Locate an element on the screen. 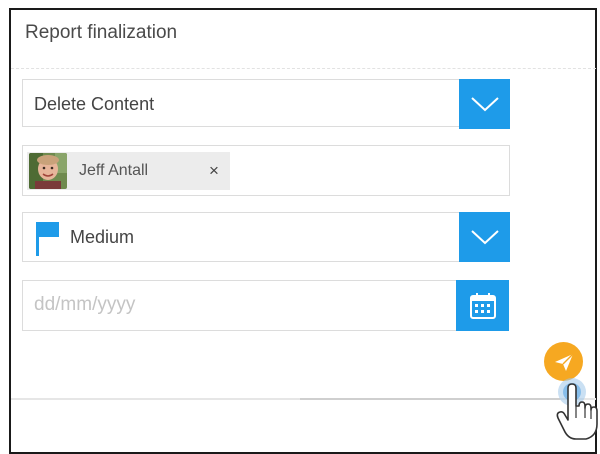 The width and height of the screenshot is (600, 454). assignee-chip: Jeff Antall × is located at coordinates (128, 171).